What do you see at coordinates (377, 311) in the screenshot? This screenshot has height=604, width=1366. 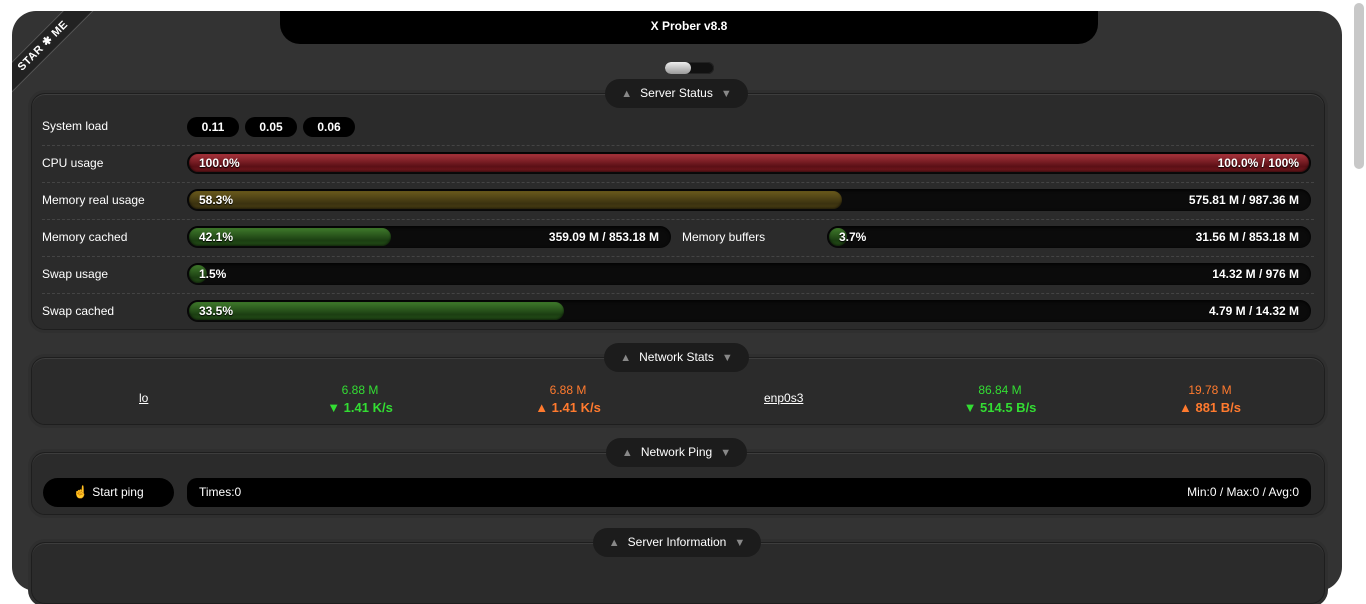 I see `swap-cached-fill` at bounding box center [377, 311].